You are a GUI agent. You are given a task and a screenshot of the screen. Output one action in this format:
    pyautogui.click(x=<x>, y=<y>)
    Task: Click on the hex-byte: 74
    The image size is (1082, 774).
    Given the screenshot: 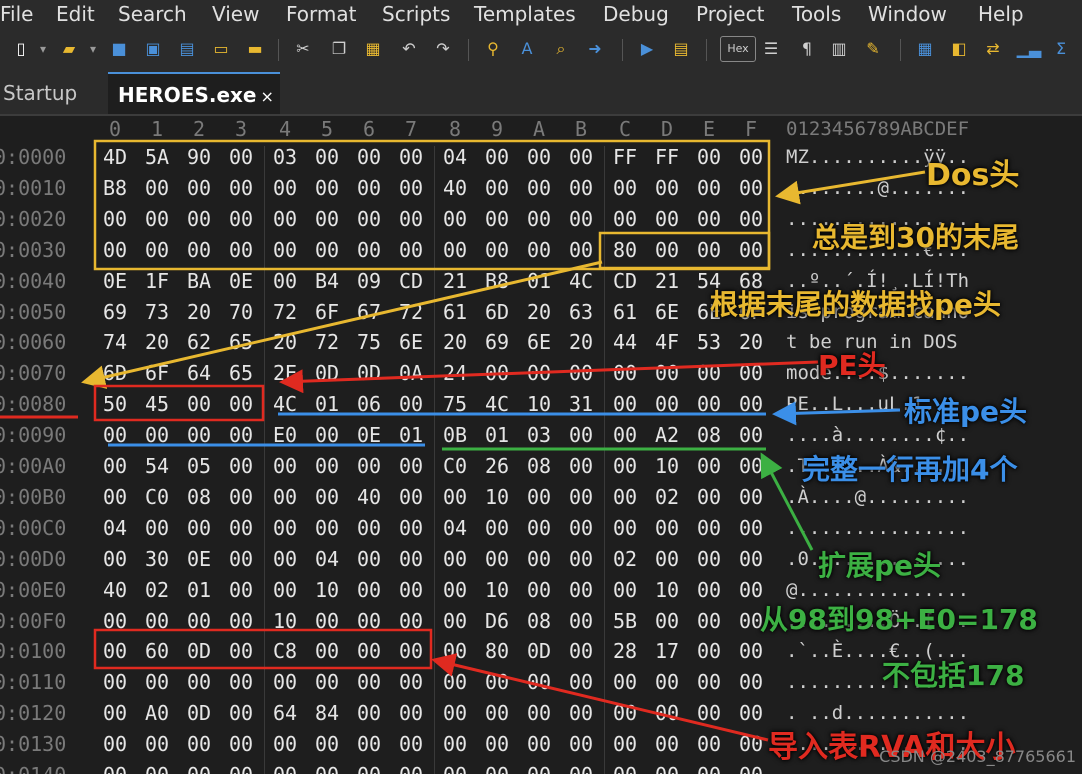 What is the action you would take?
    pyautogui.click(x=115, y=342)
    